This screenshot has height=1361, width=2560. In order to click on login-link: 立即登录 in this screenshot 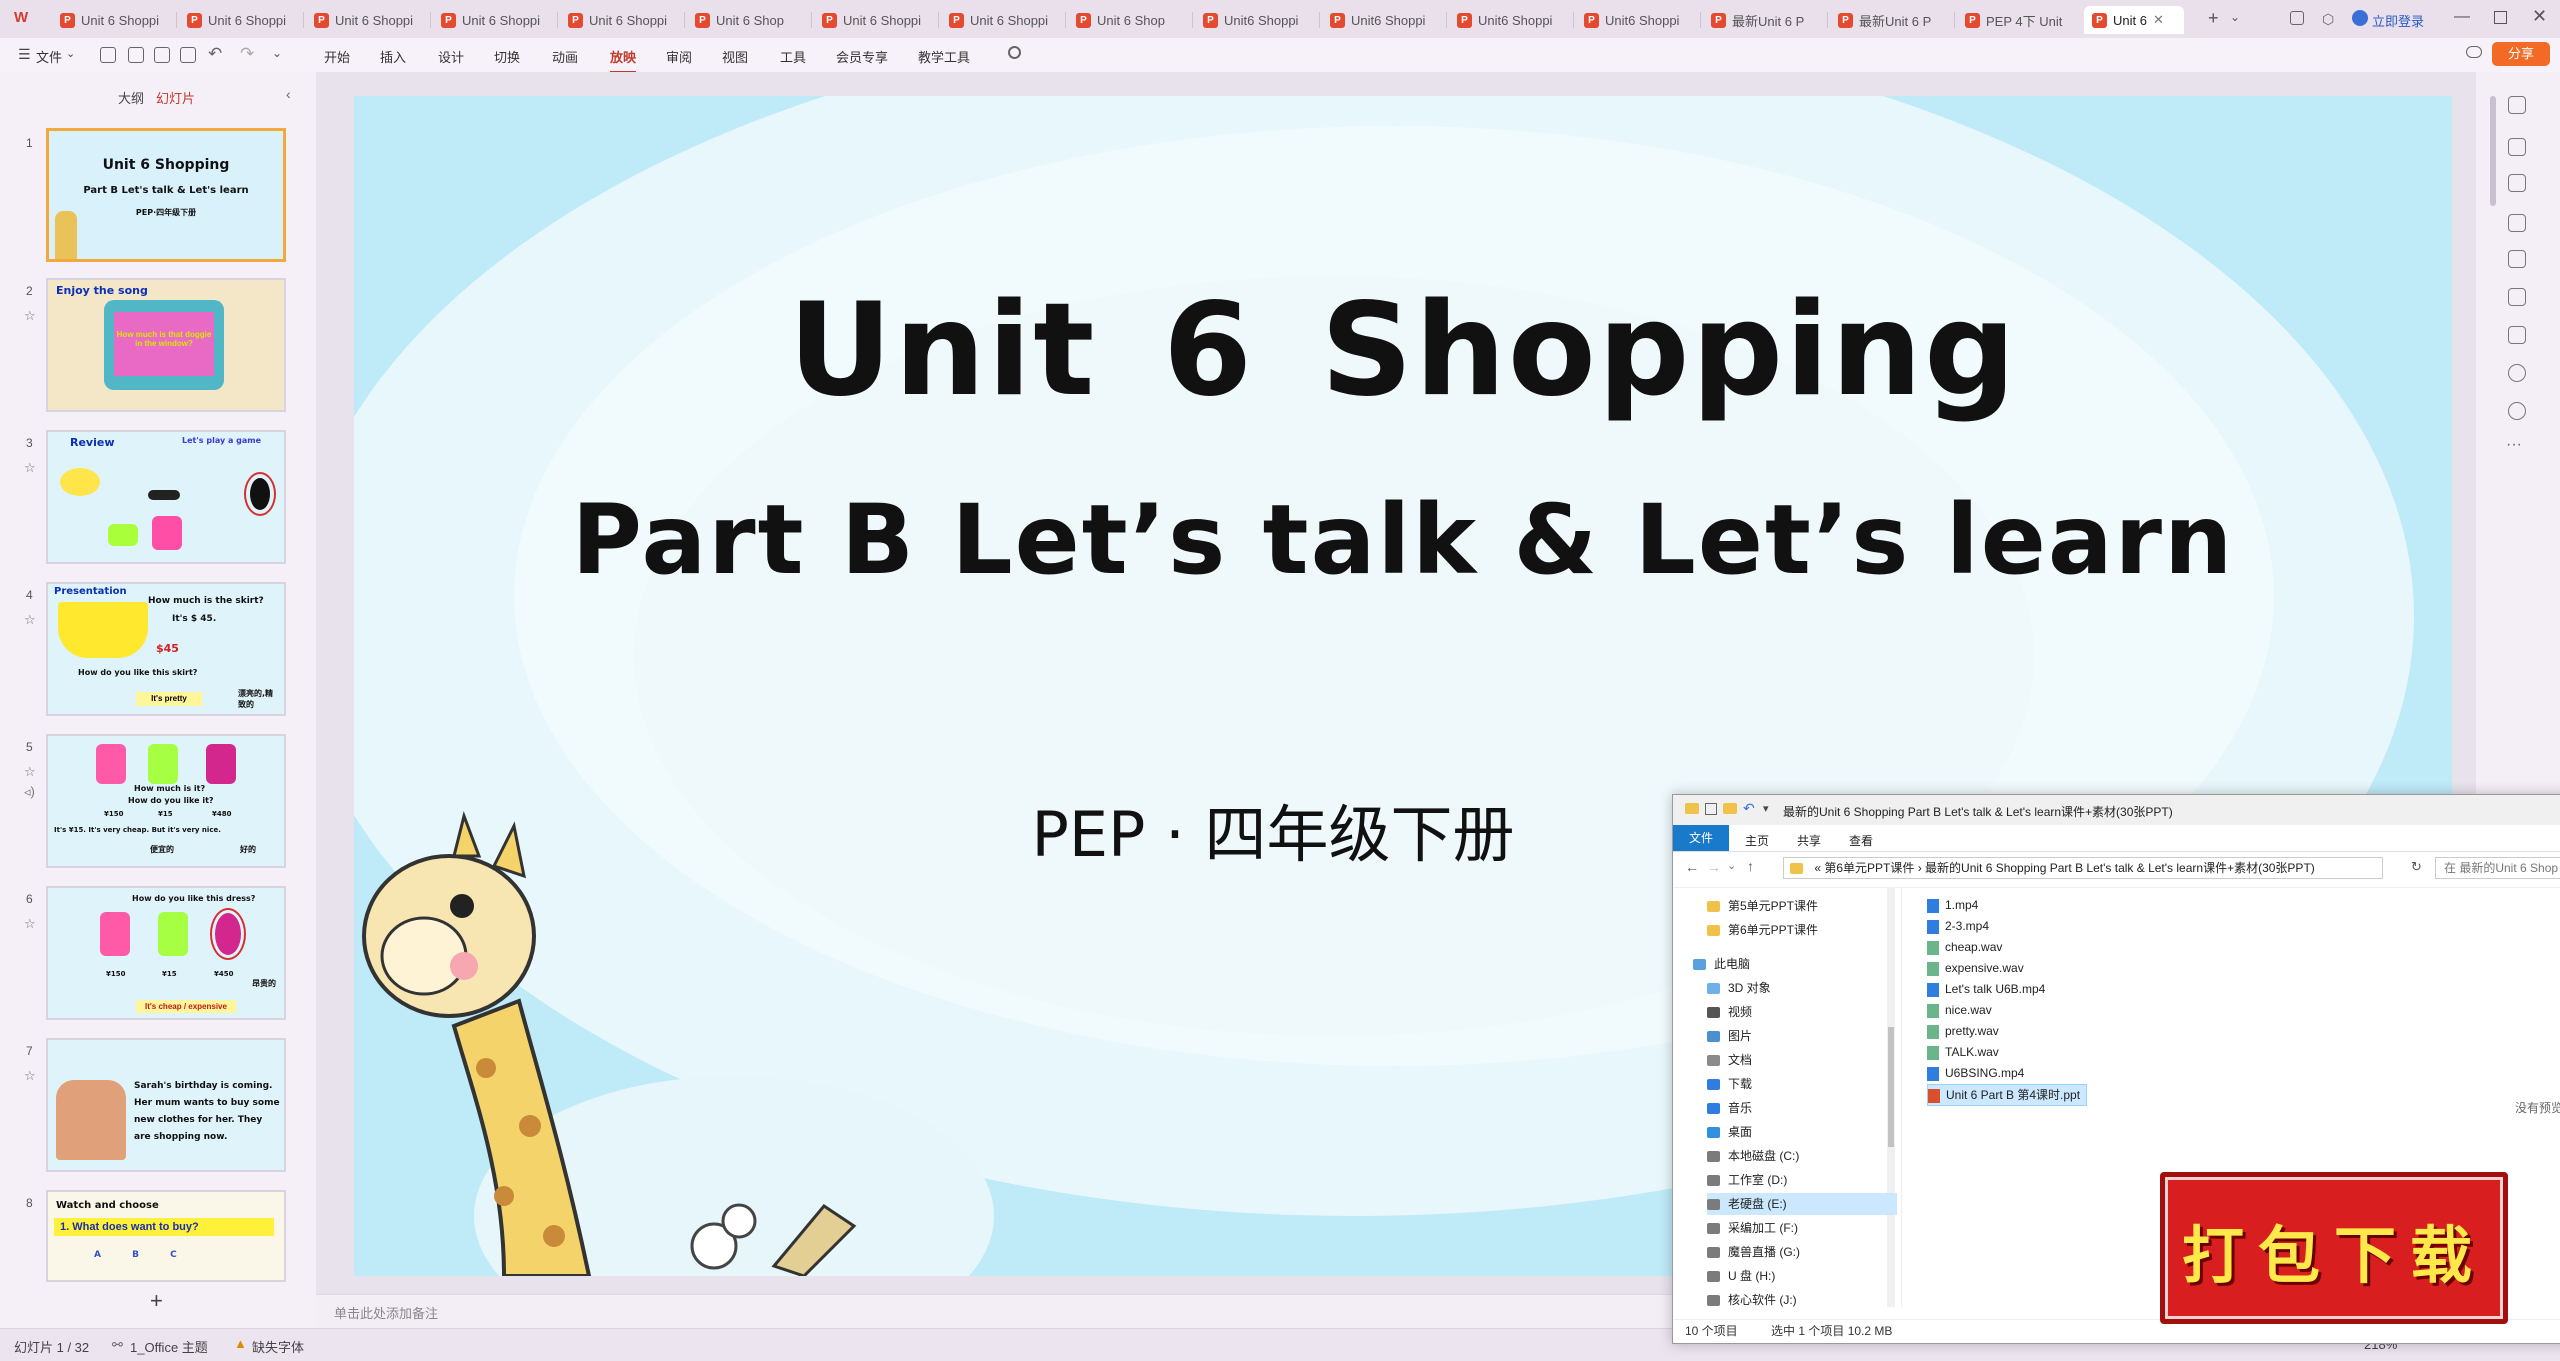, I will do `click(2398, 20)`.